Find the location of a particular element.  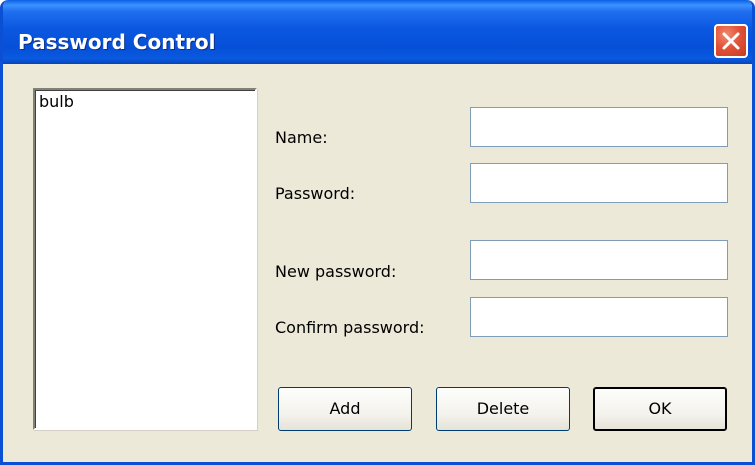

title-bar: Password Control is located at coordinates (377, 32).